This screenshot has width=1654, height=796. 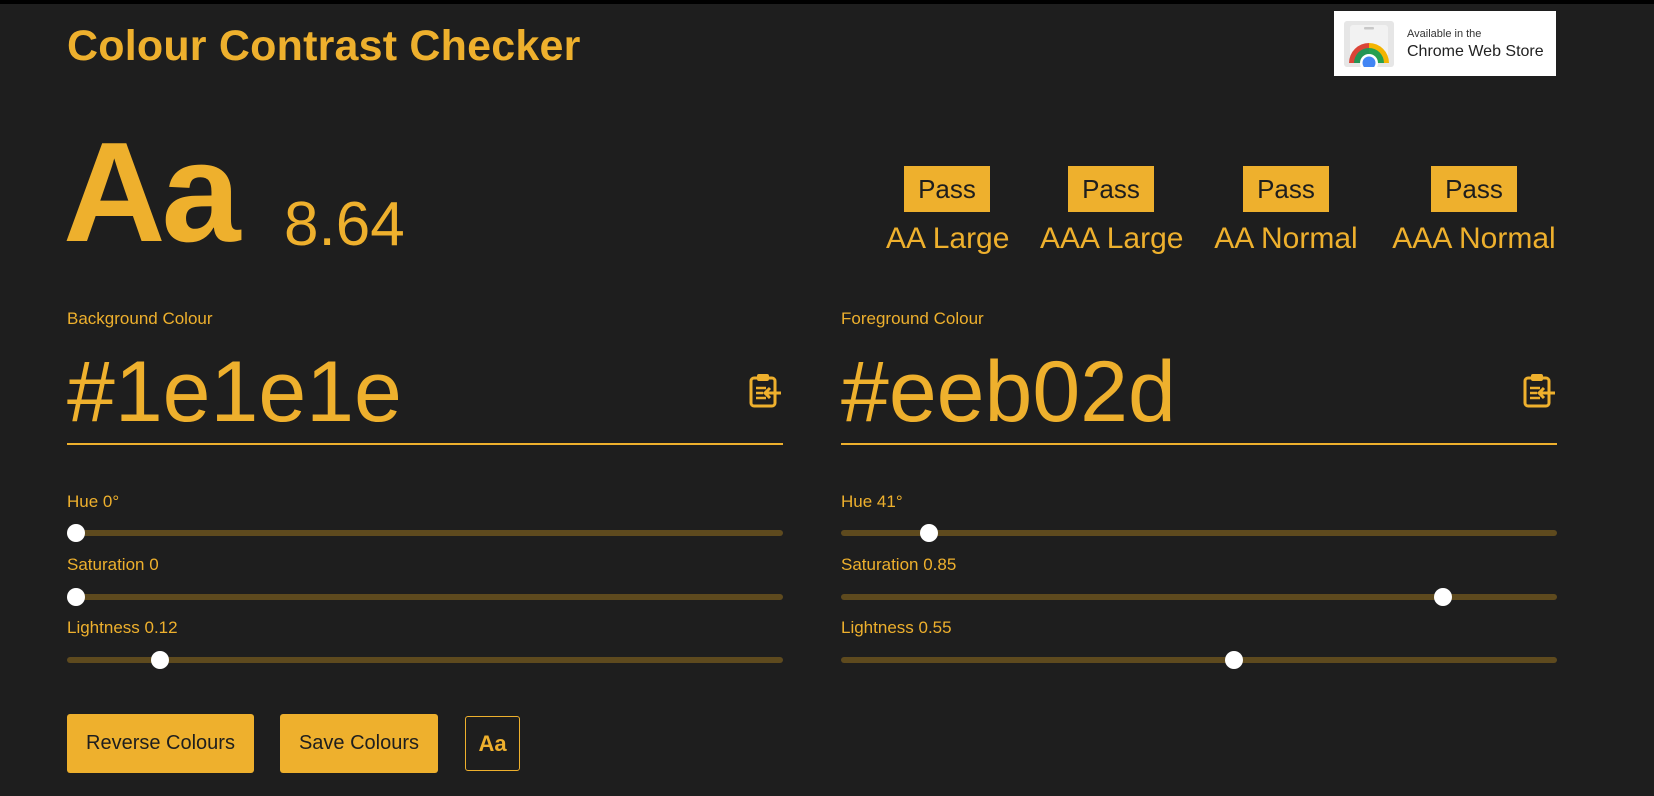 I want to click on background-lightness-slider, so click(x=425, y=660).